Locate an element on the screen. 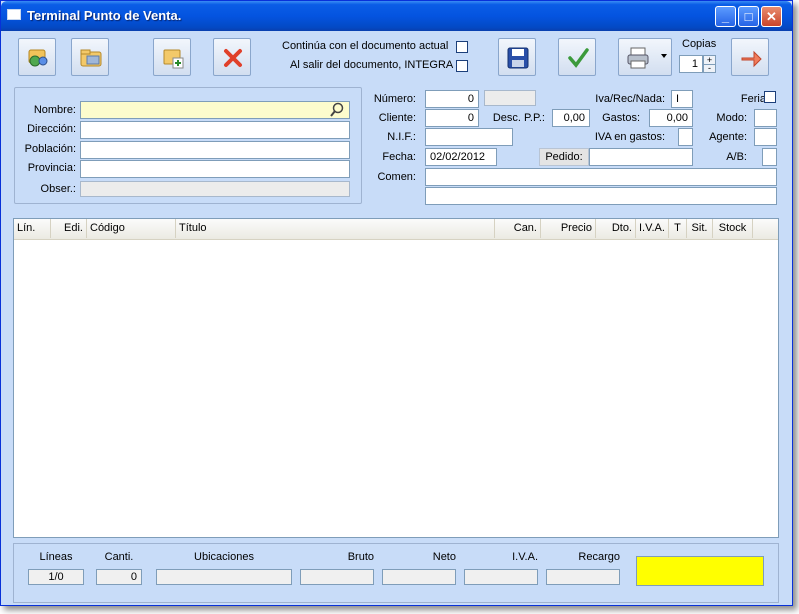  minimize-icon: _ is located at coordinates (725, 16).